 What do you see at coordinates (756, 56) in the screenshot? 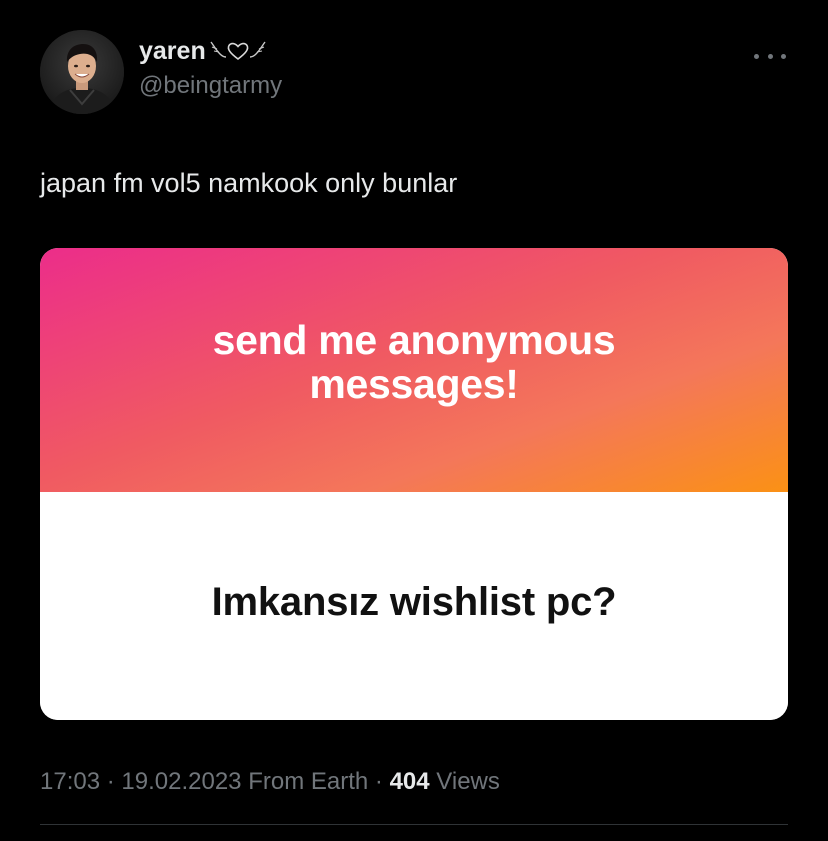
I see `more-horizontal-icon` at bounding box center [756, 56].